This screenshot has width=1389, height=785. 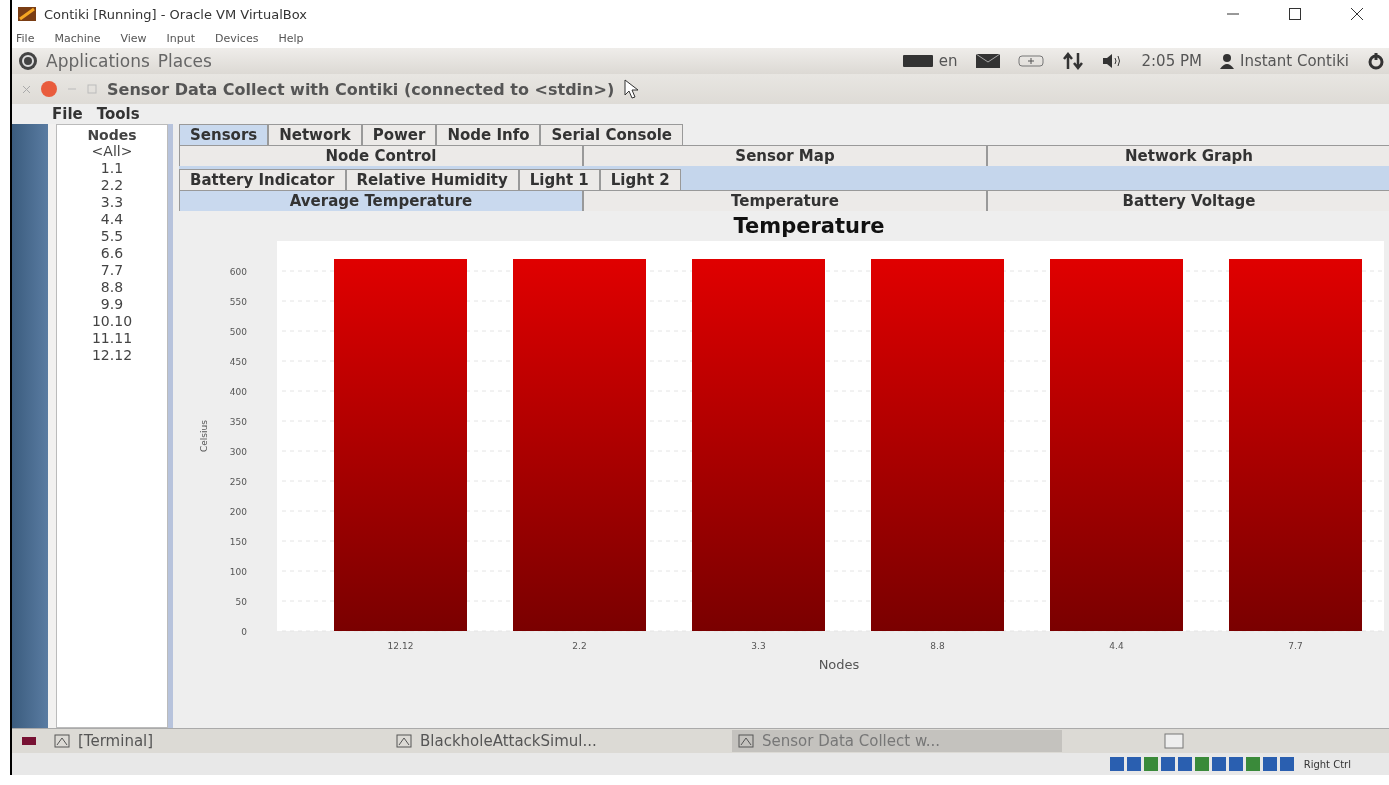 What do you see at coordinates (315, 134) in the screenshot?
I see `tab: Network` at bounding box center [315, 134].